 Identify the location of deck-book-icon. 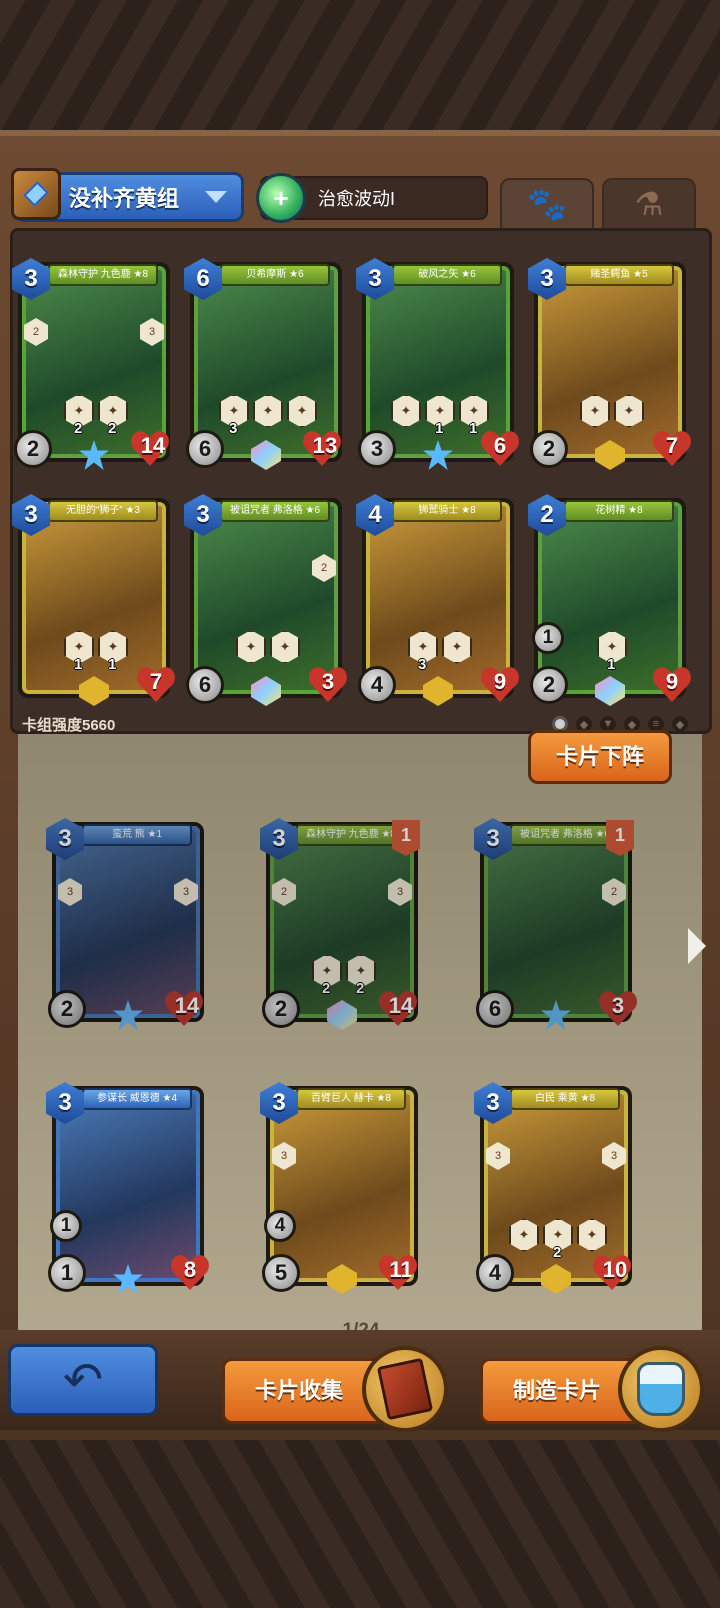
(36, 194).